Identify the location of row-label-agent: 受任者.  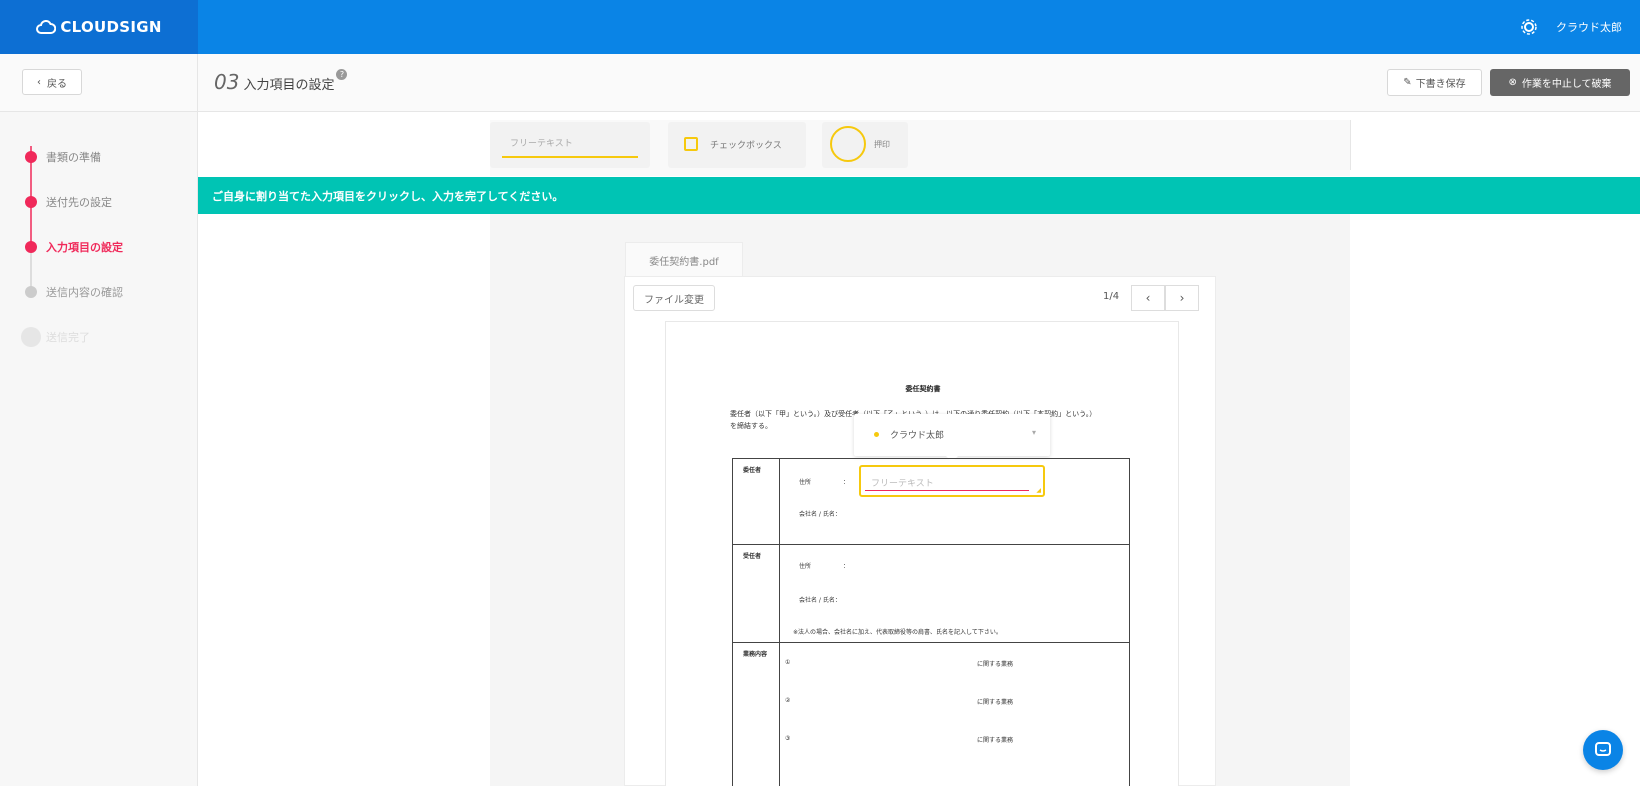
(752, 556).